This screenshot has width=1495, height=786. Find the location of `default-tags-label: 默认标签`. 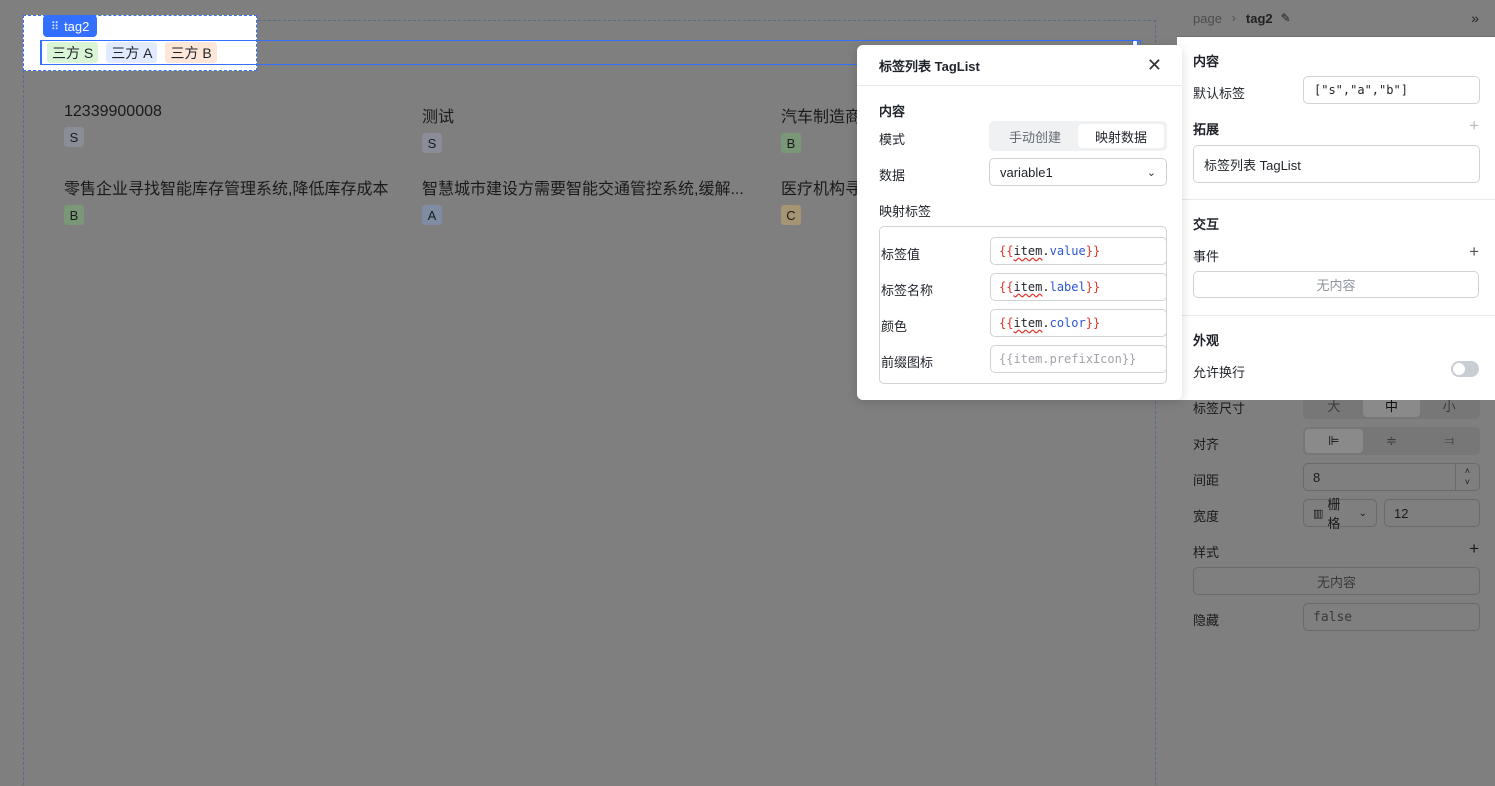

default-tags-label: 默认标签 is located at coordinates (1219, 93).